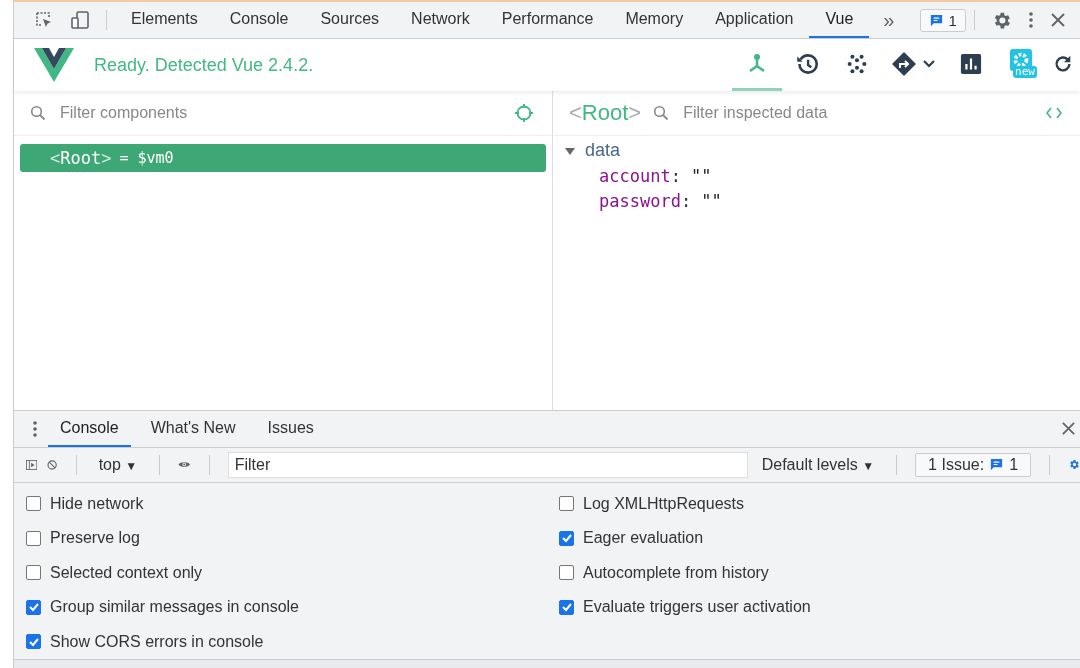  What do you see at coordinates (857, 113) in the screenshot?
I see `filter-inspected-data-field: Filter inspected data` at bounding box center [857, 113].